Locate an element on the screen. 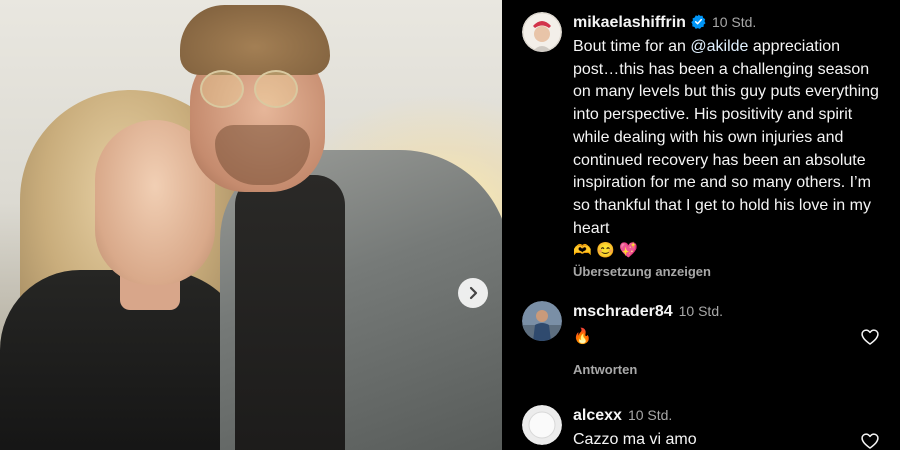  comment-text: Cazzo ma vi amo is located at coordinates (635, 439).